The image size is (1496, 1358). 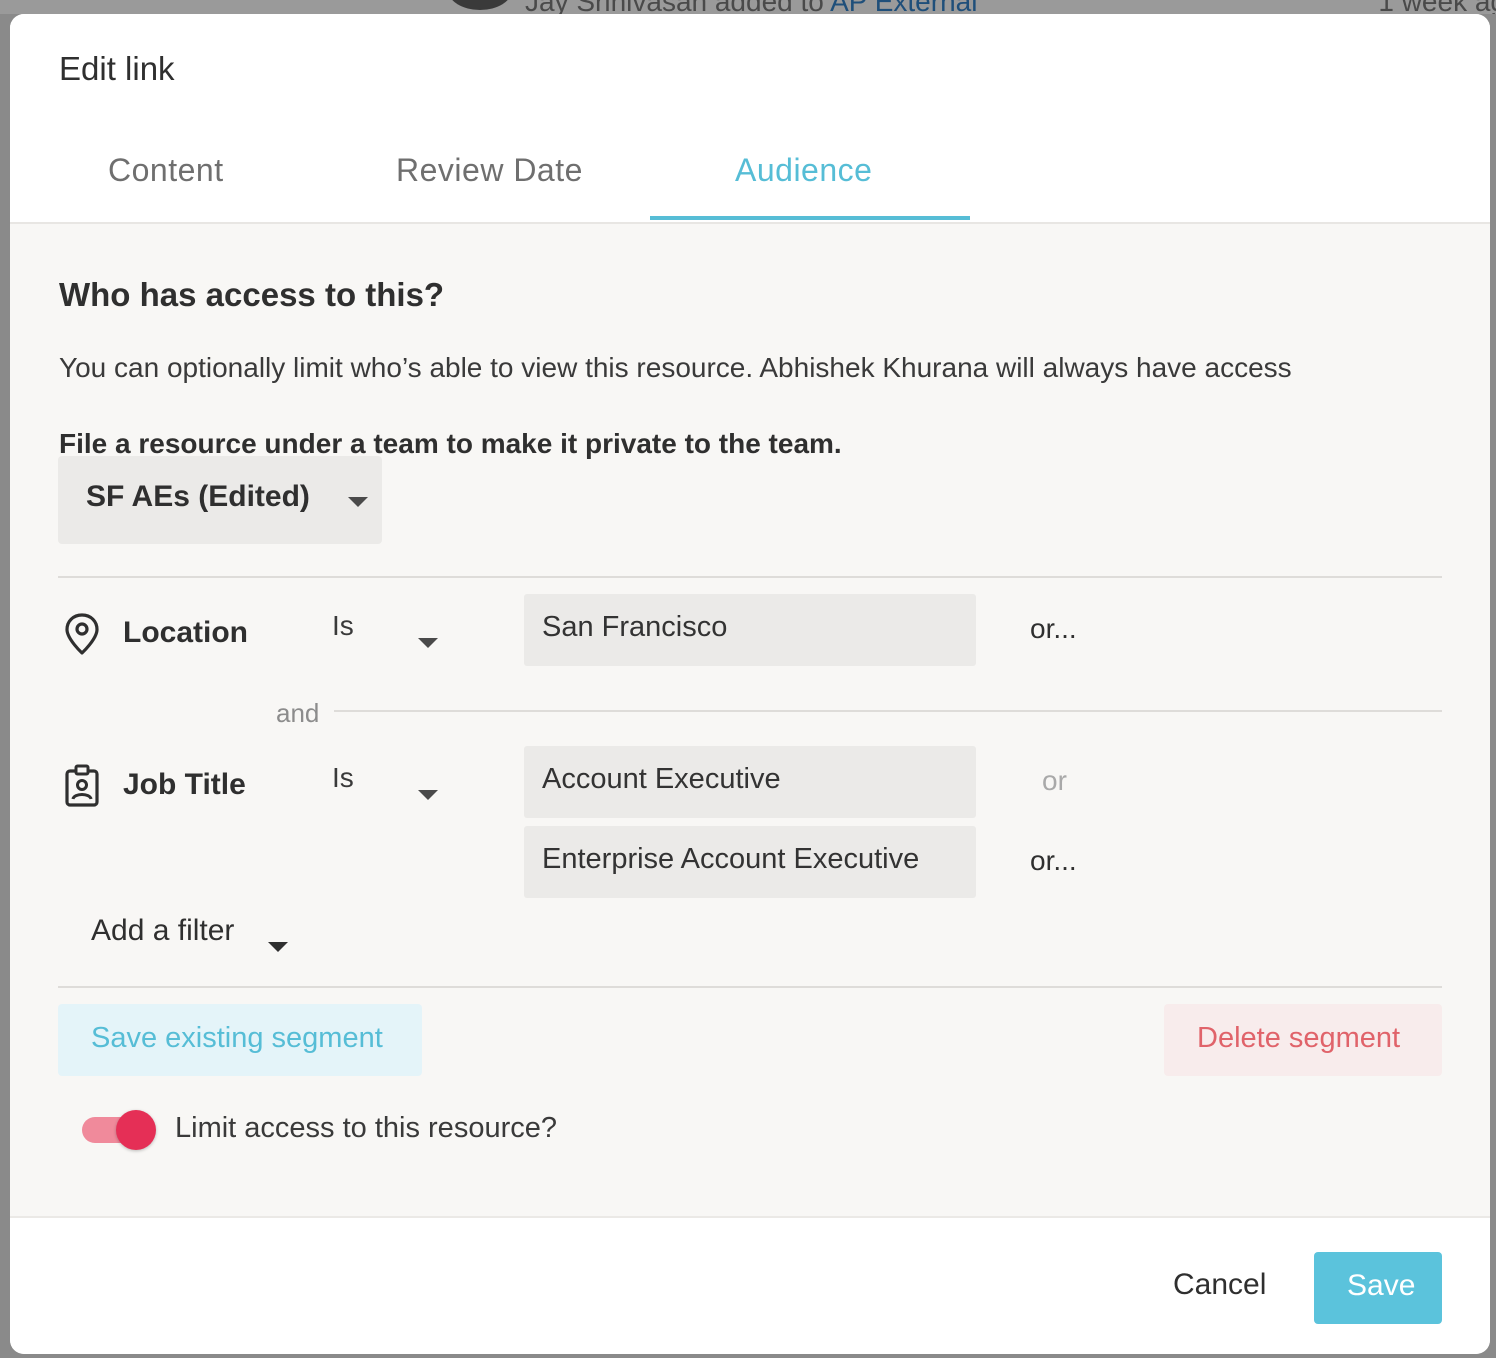 What do you see at coordinates (1299, 1038) in the screenshot?
I see `delete-segment-label: Delete segment` at bounding box center [1299, 1038].